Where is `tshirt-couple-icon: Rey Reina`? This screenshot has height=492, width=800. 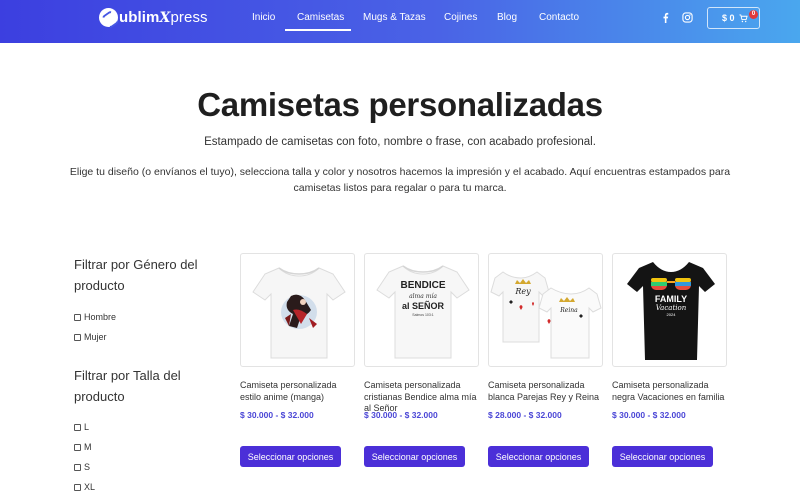
tshirt-couple-icon: Rey Reina is located at coordinates (546, 315).